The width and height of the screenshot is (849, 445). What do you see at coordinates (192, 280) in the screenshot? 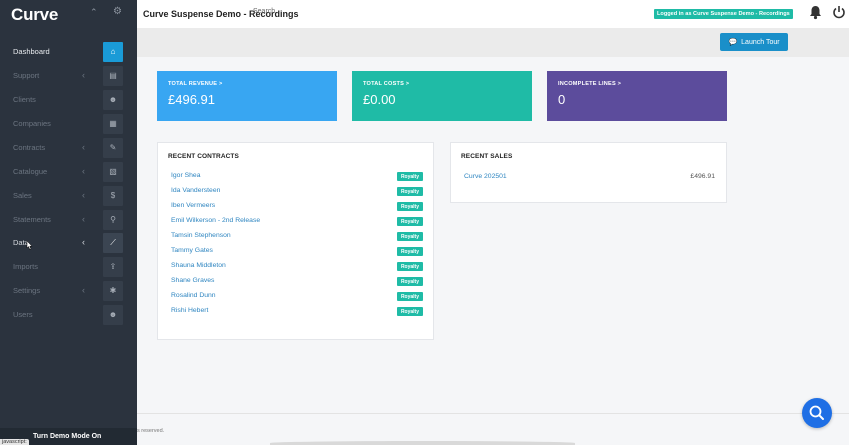
I see `contract-link: Shane Graves` at bounding box center [192, 280].